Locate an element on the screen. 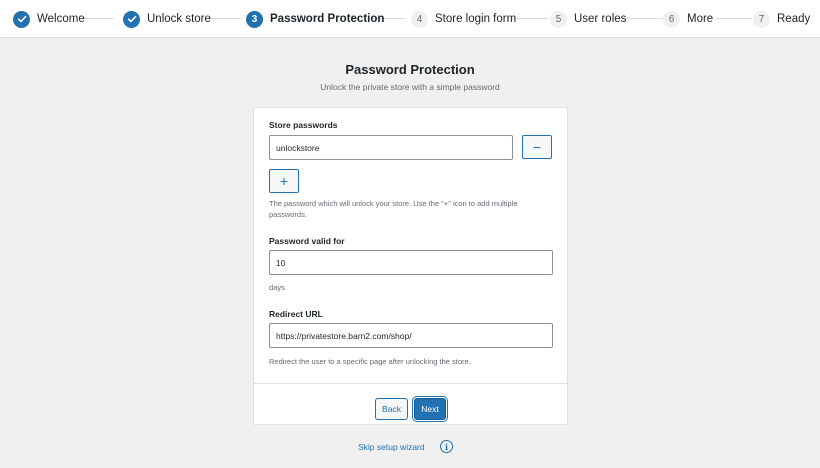  step-number: 7 is located at coordinates (761, 19).